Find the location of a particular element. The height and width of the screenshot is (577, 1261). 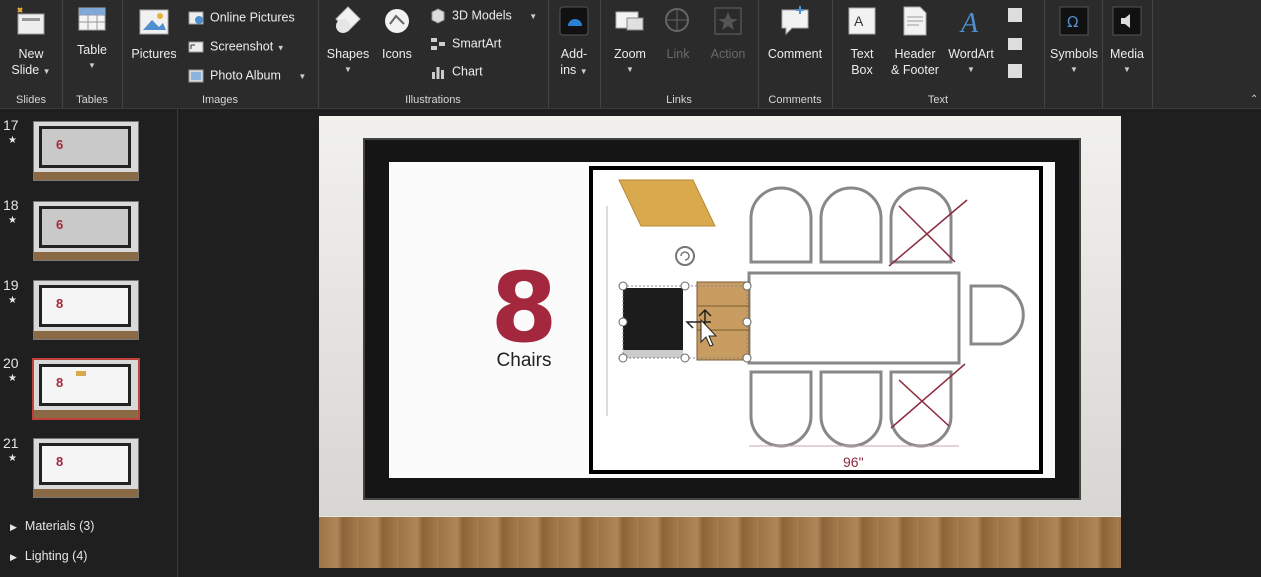

section-lighting: ▶ Lighting (4) is located at coordinates (48, 556).